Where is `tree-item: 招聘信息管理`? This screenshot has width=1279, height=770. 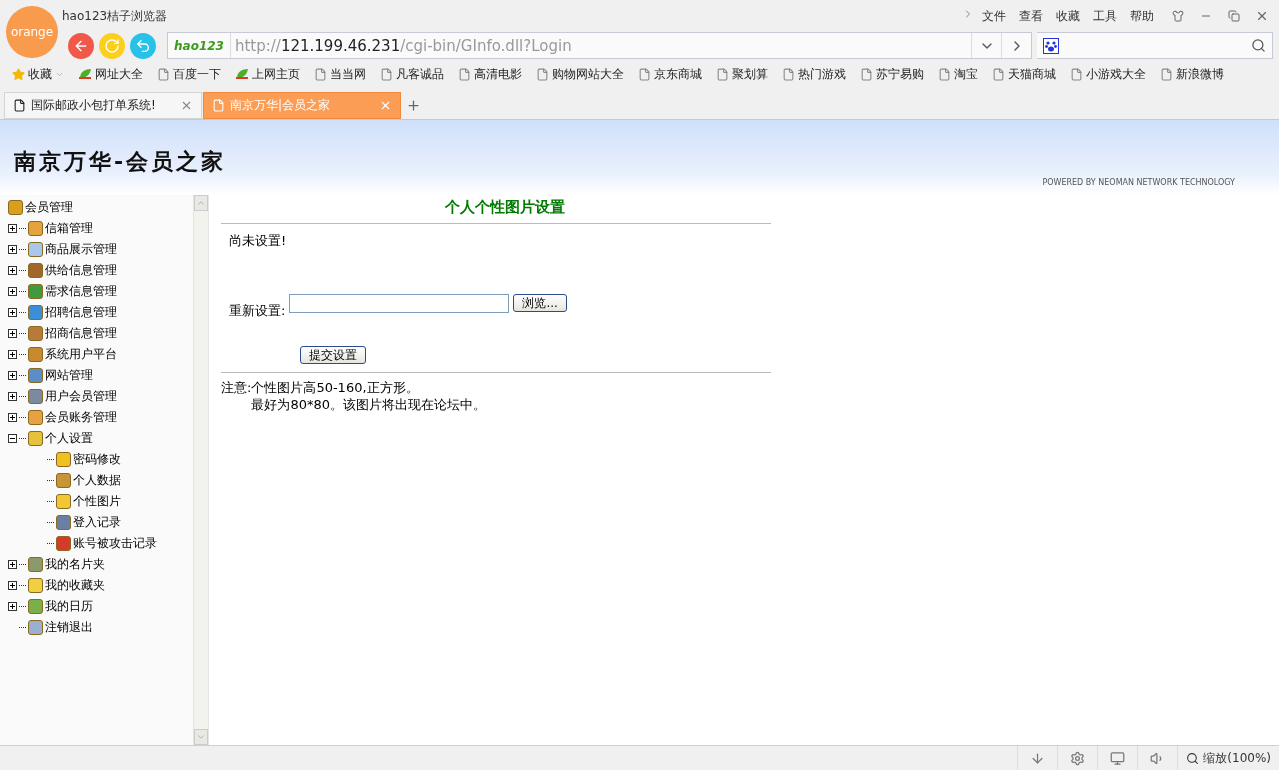 tree-item: 招聘信息管理 is located at coordinates (81, 312).